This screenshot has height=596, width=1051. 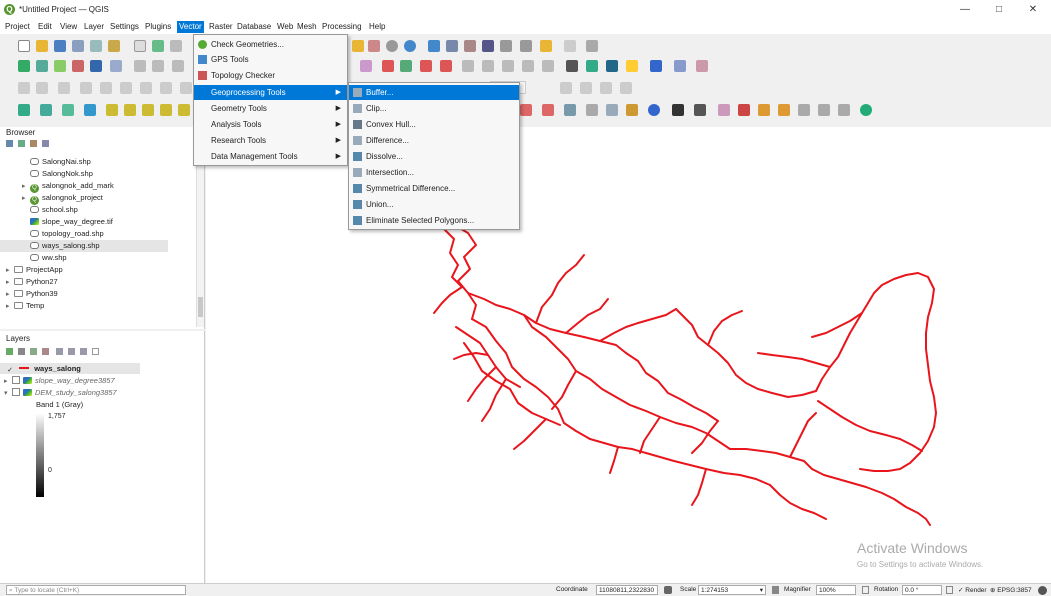 I want to click on map-tips-icon, so click(x=546, y=46).